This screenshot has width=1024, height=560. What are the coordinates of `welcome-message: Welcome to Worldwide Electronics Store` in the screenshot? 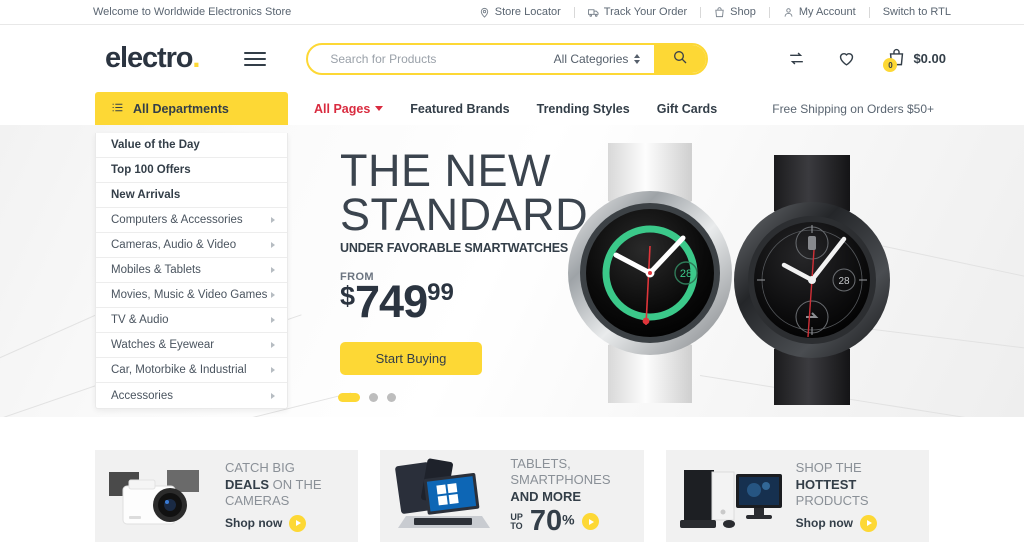 It's located at (192, 12).